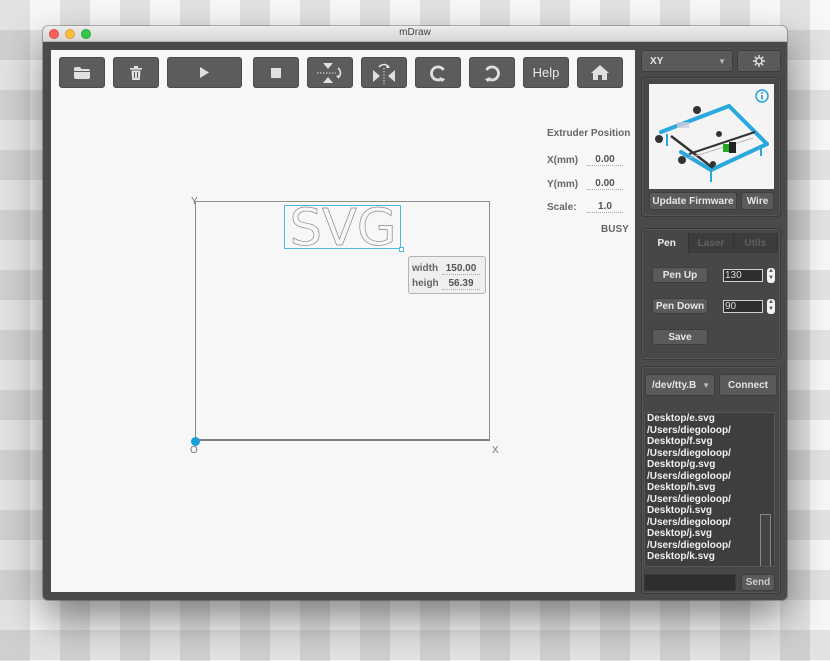 The width and height of the screenshot is (830, 661). What do you see at coordinates (711, 136) in the screenshot?
I see `machine-preview-image` at bounding box center [711, 136].